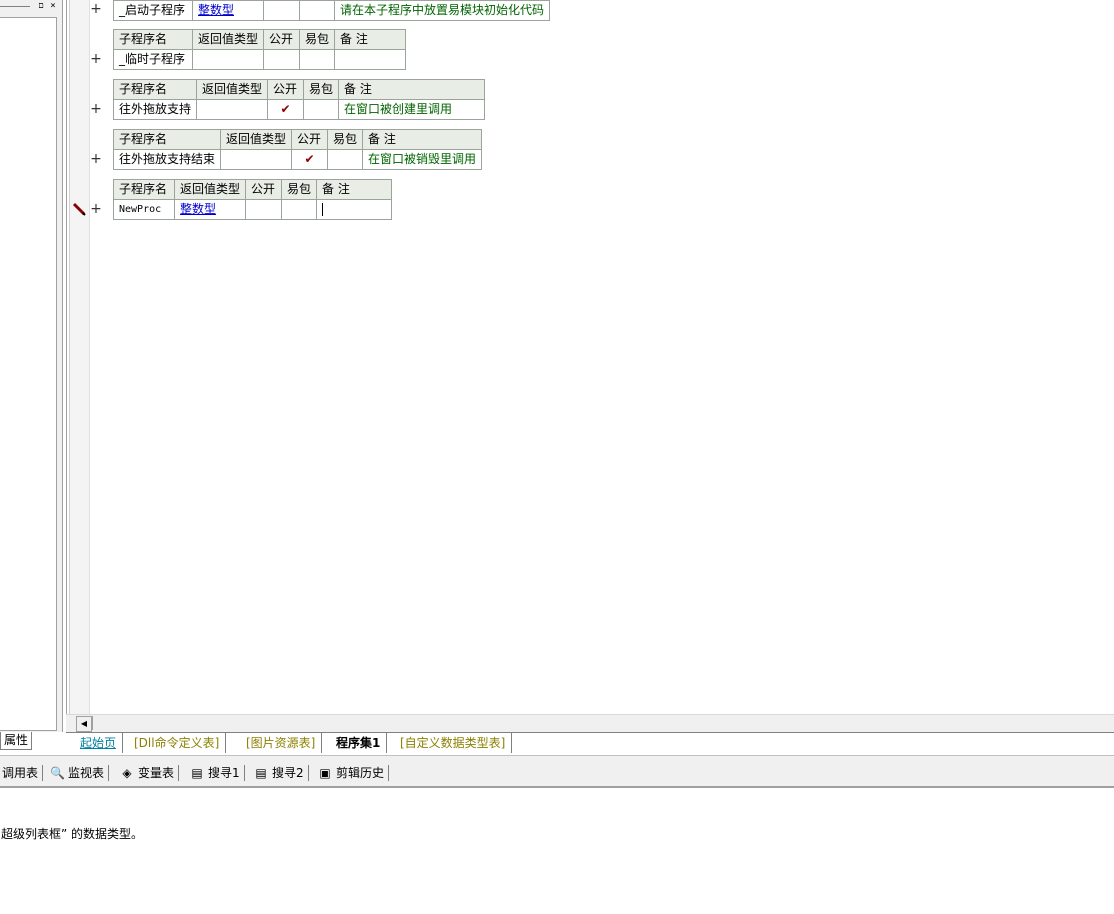  I want to click on procedure-table: 子程序名 返回值类型 公开 易包 备 注 NewProc 整数型, so click(253, 199).